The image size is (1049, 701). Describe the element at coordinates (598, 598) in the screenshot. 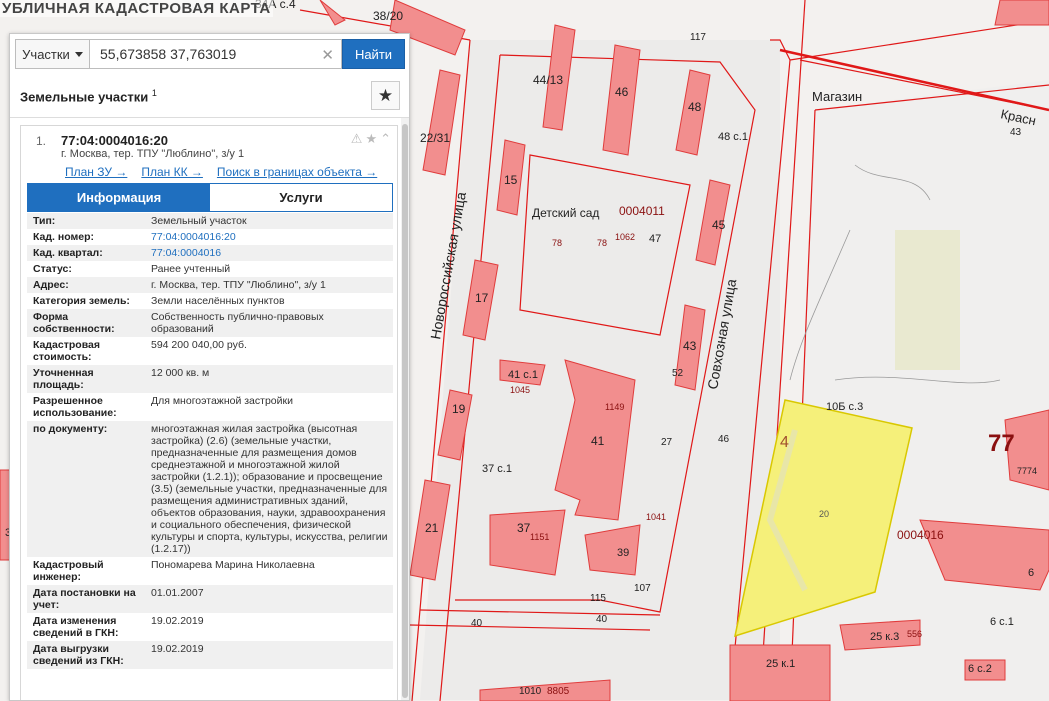

I see `svg-text: 115` at that location.